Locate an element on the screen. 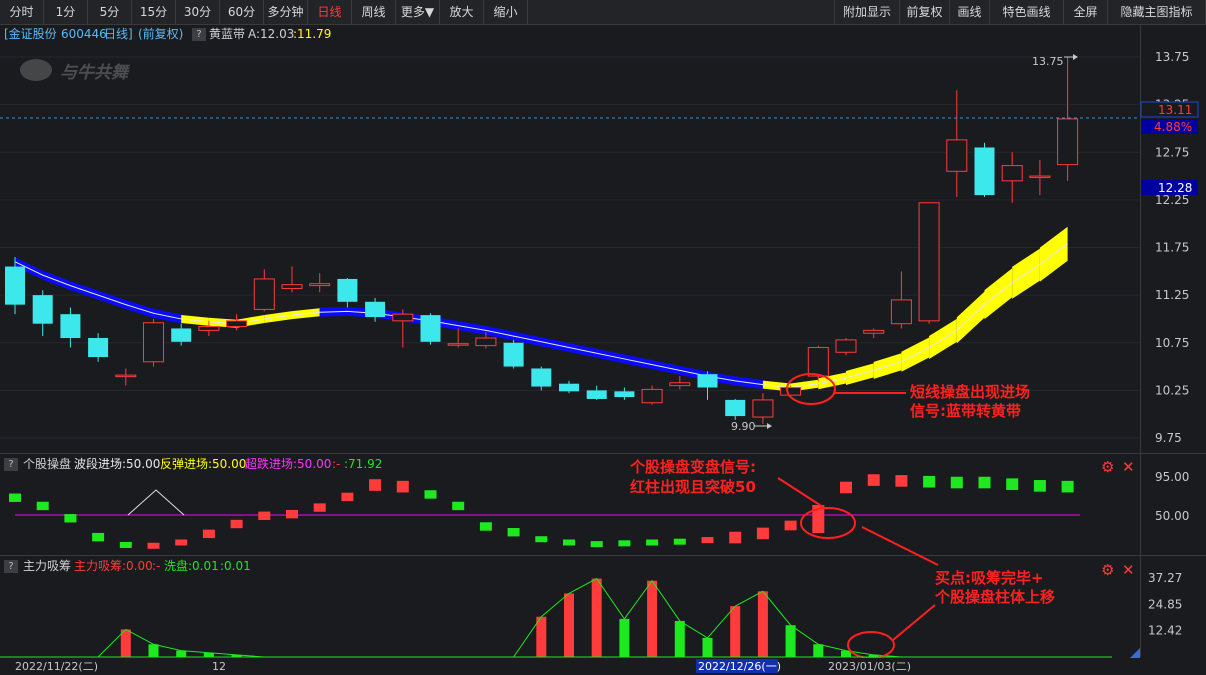 This screenshot has height=675, width=1206. sub2-signal-pointer is located at coordinates (914, 622).